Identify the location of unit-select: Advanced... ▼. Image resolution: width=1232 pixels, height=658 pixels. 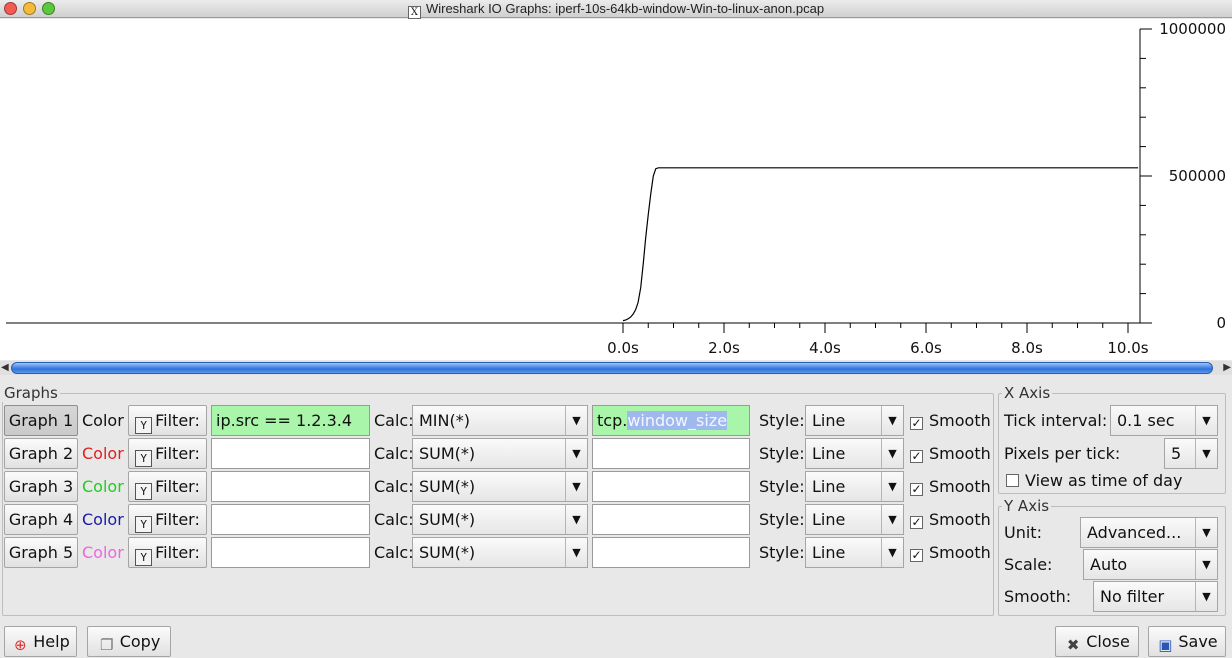
(1149, 532).